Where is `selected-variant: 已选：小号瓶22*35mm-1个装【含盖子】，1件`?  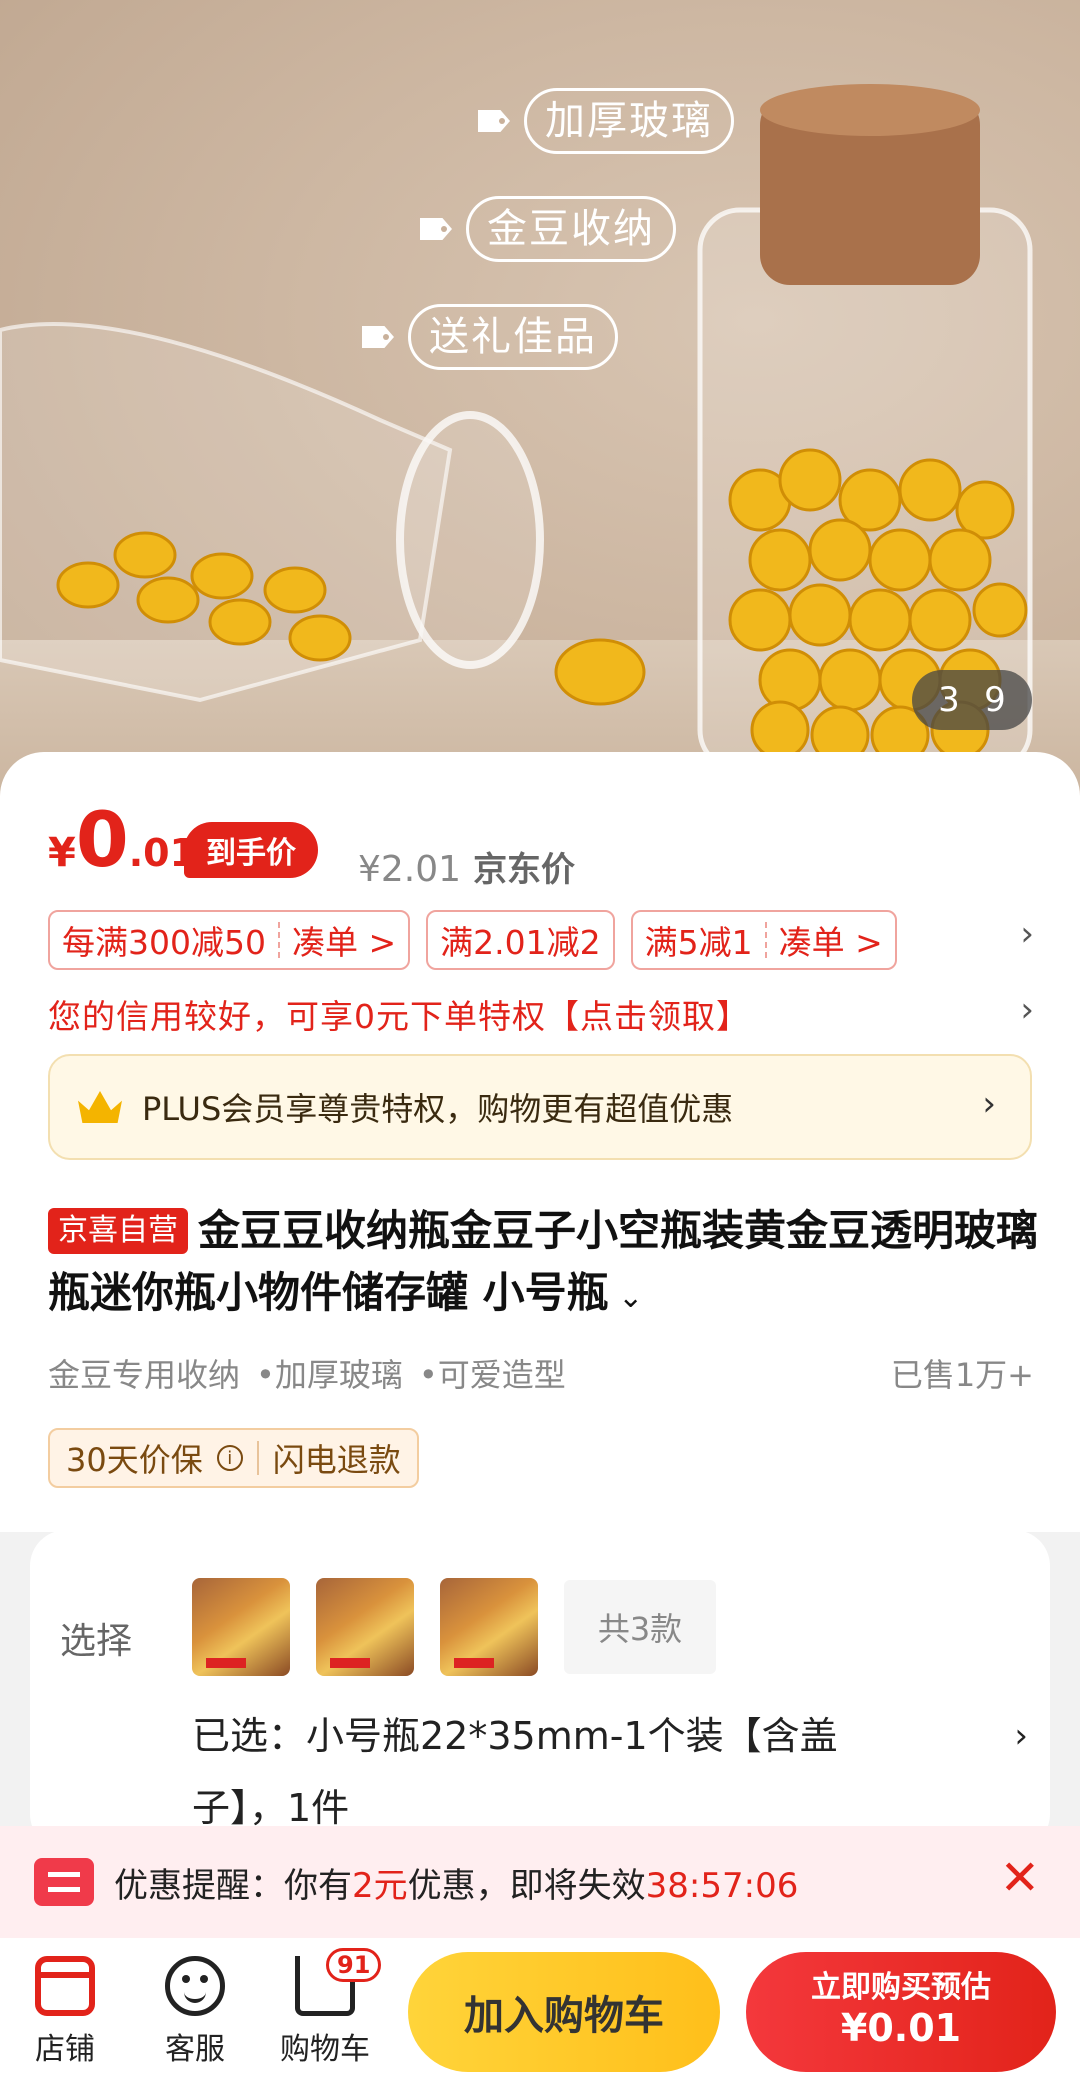 selected-variant: 已选：小号瓶22*35mm-1个装【含盖子】，1件 is located at coordinates (562, 1772).